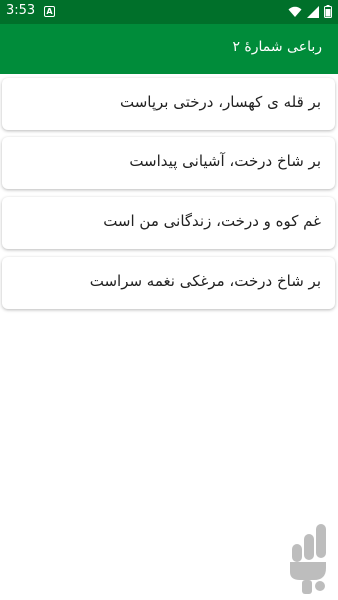 The image size is (338, 600). What do you see at coordinates (169, 12) in the screenshot?
I see `status-bar: 3:53 A` at bounding box center [169, 12].